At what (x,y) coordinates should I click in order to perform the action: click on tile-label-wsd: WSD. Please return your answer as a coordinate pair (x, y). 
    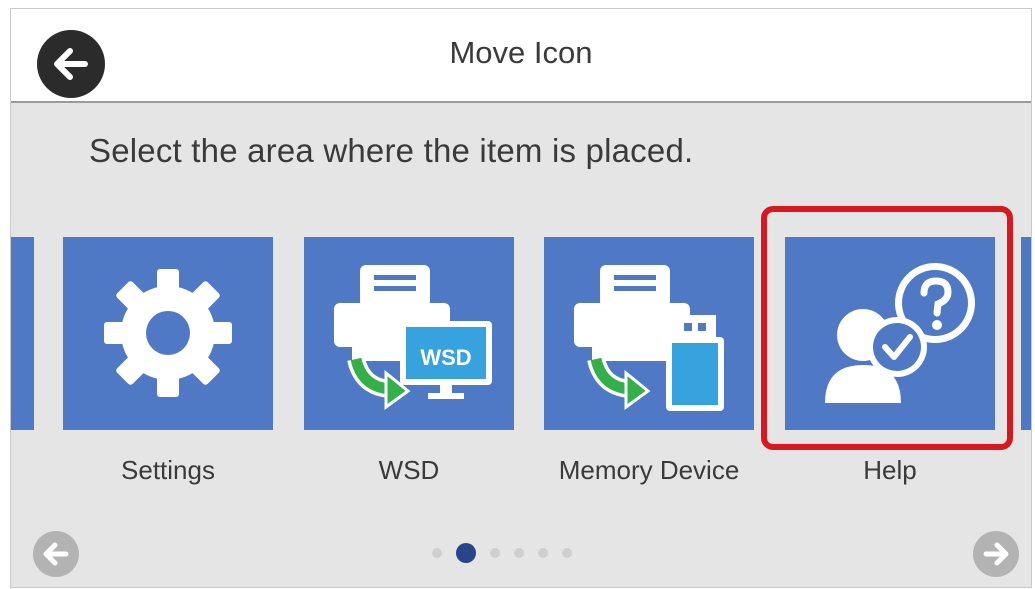
    Looking at the image, I should click on (409, 470).